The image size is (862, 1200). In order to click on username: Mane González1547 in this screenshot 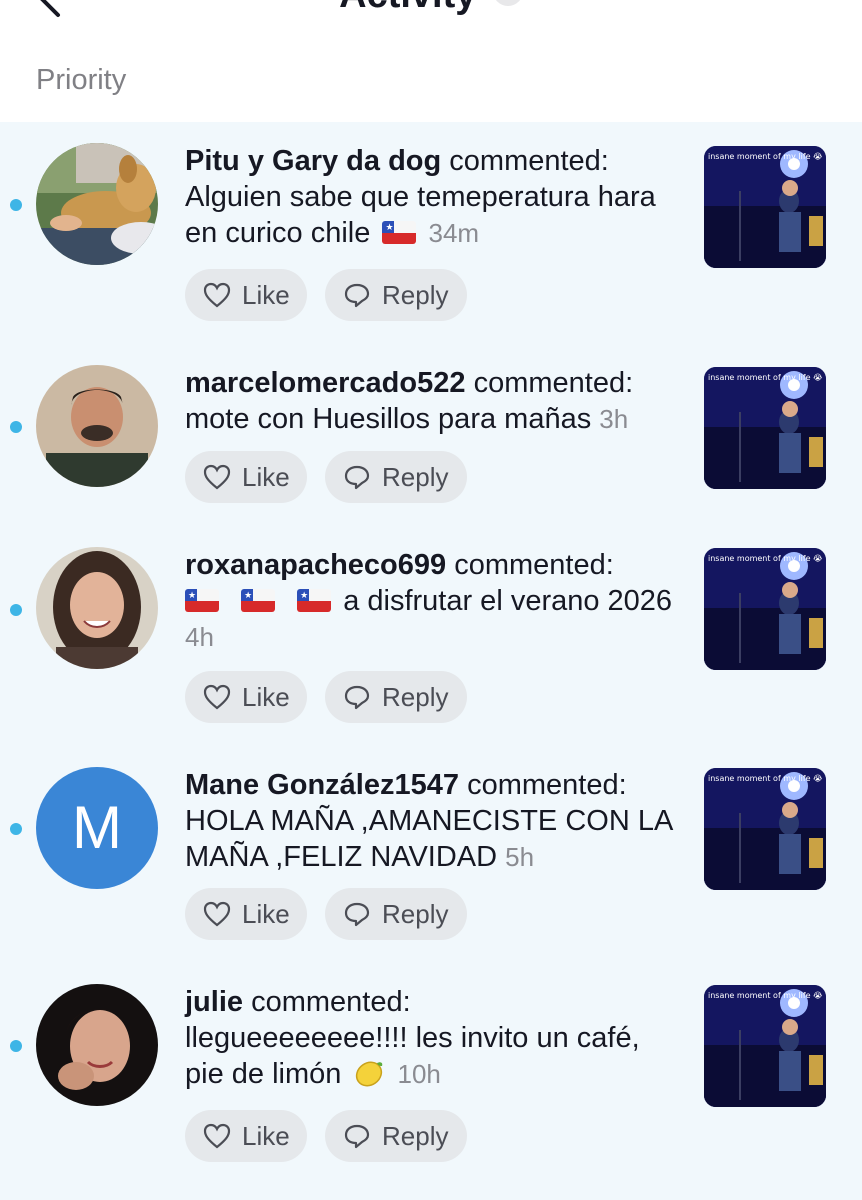, I will do `click(322, 785)`.